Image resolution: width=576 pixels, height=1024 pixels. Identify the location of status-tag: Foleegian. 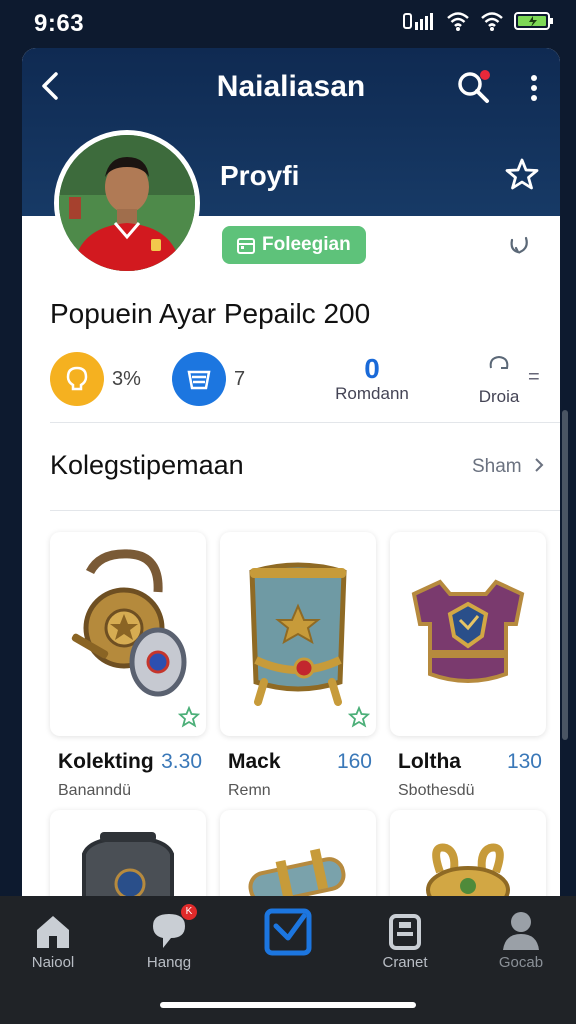
(294, 245).